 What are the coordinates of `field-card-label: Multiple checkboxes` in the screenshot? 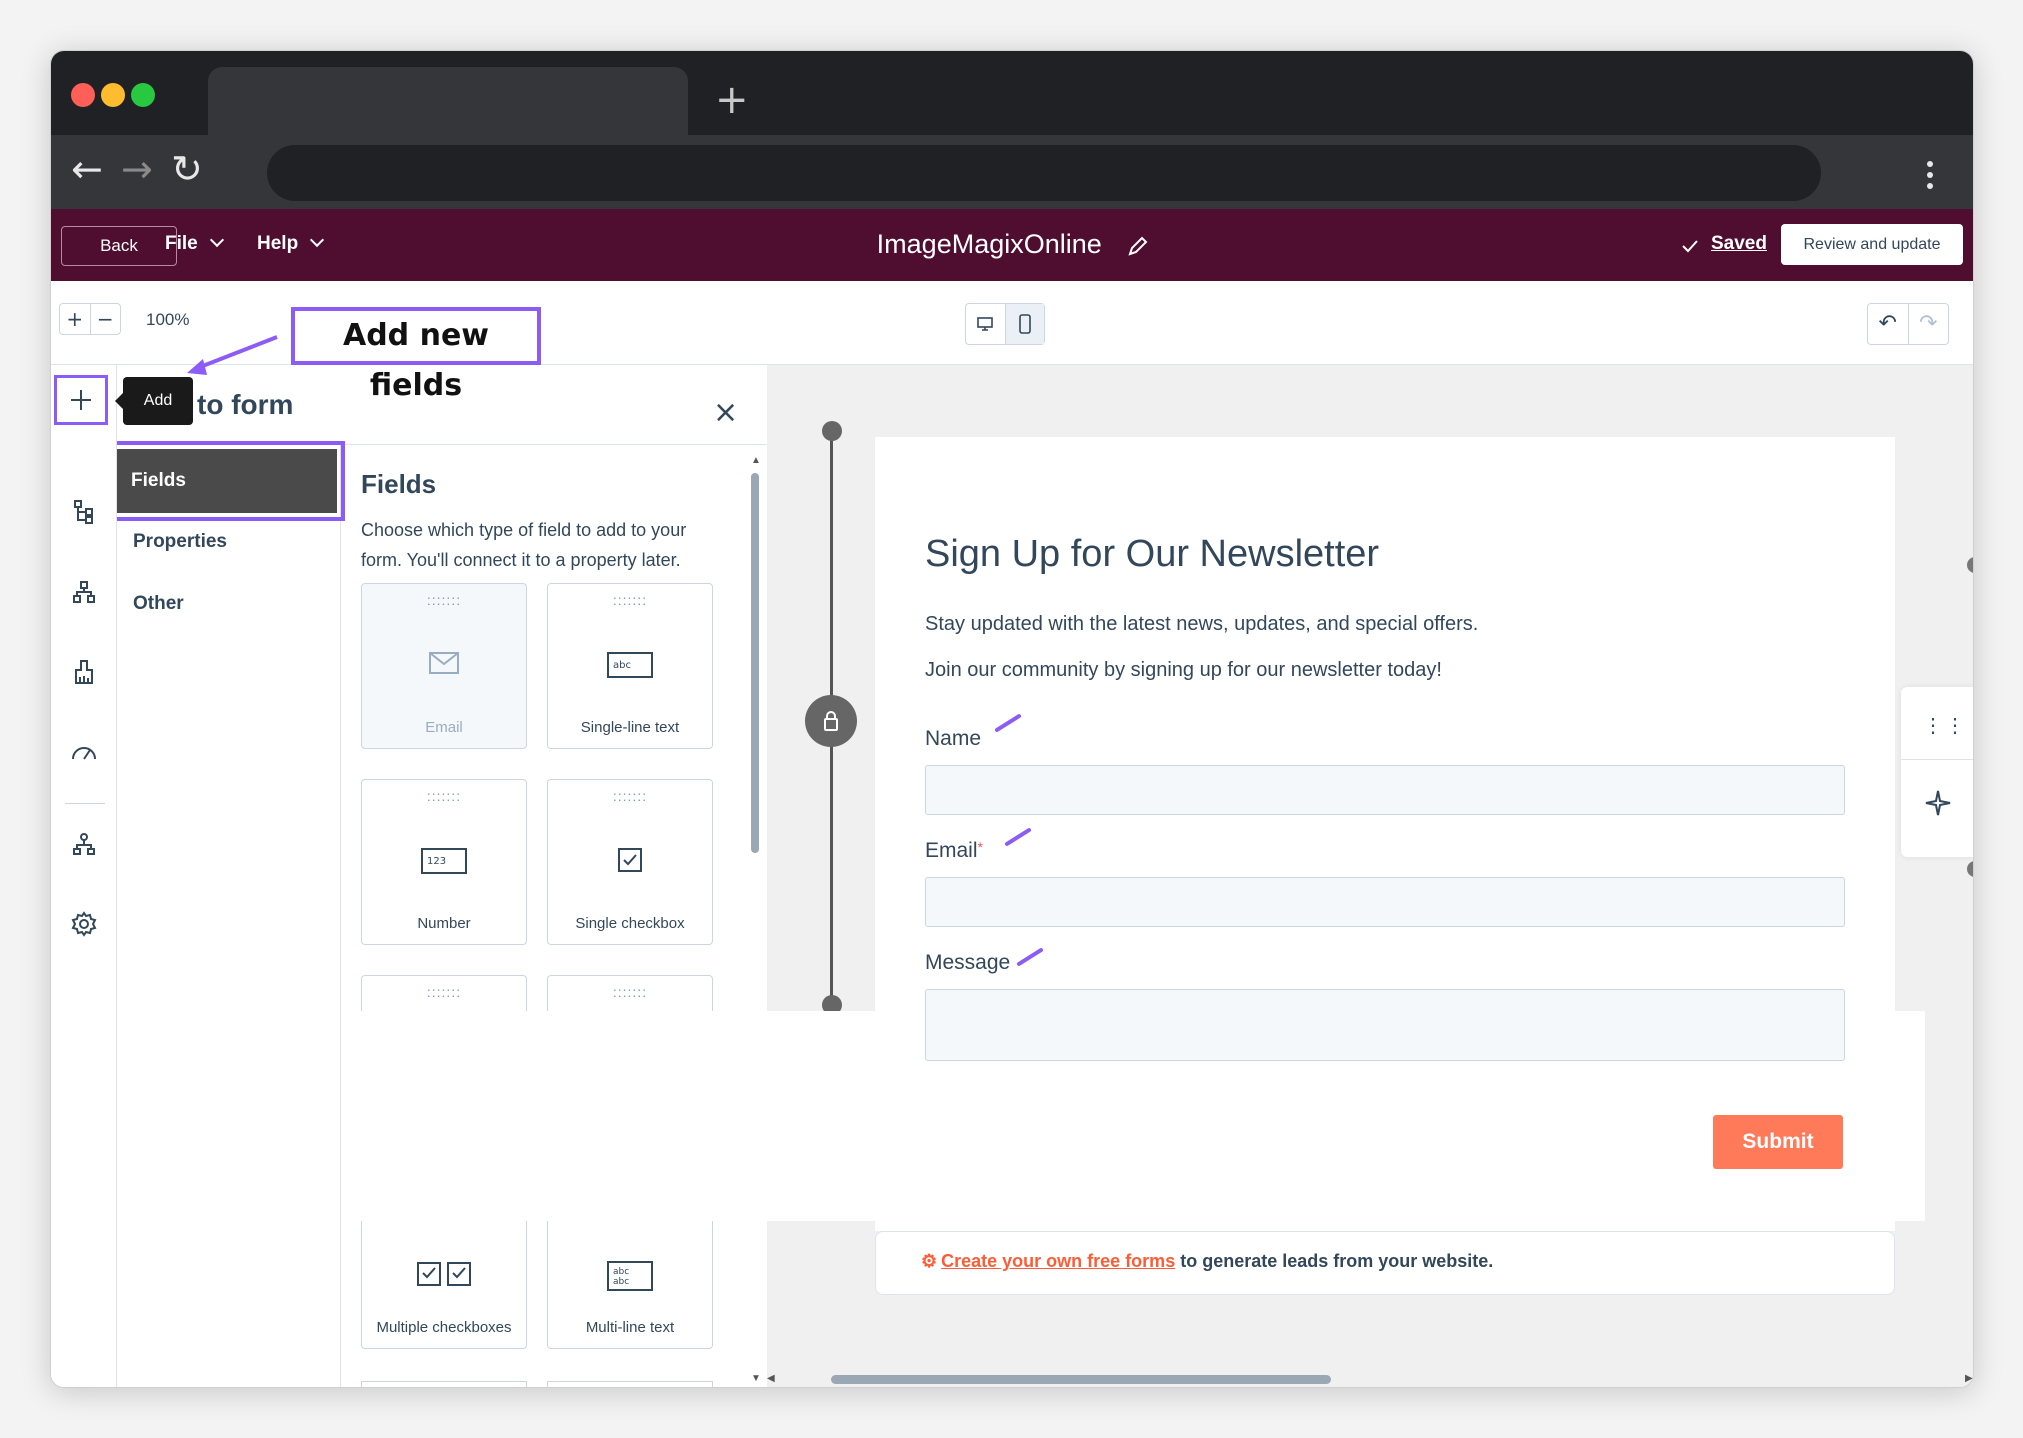 It's located at (444, 1327).